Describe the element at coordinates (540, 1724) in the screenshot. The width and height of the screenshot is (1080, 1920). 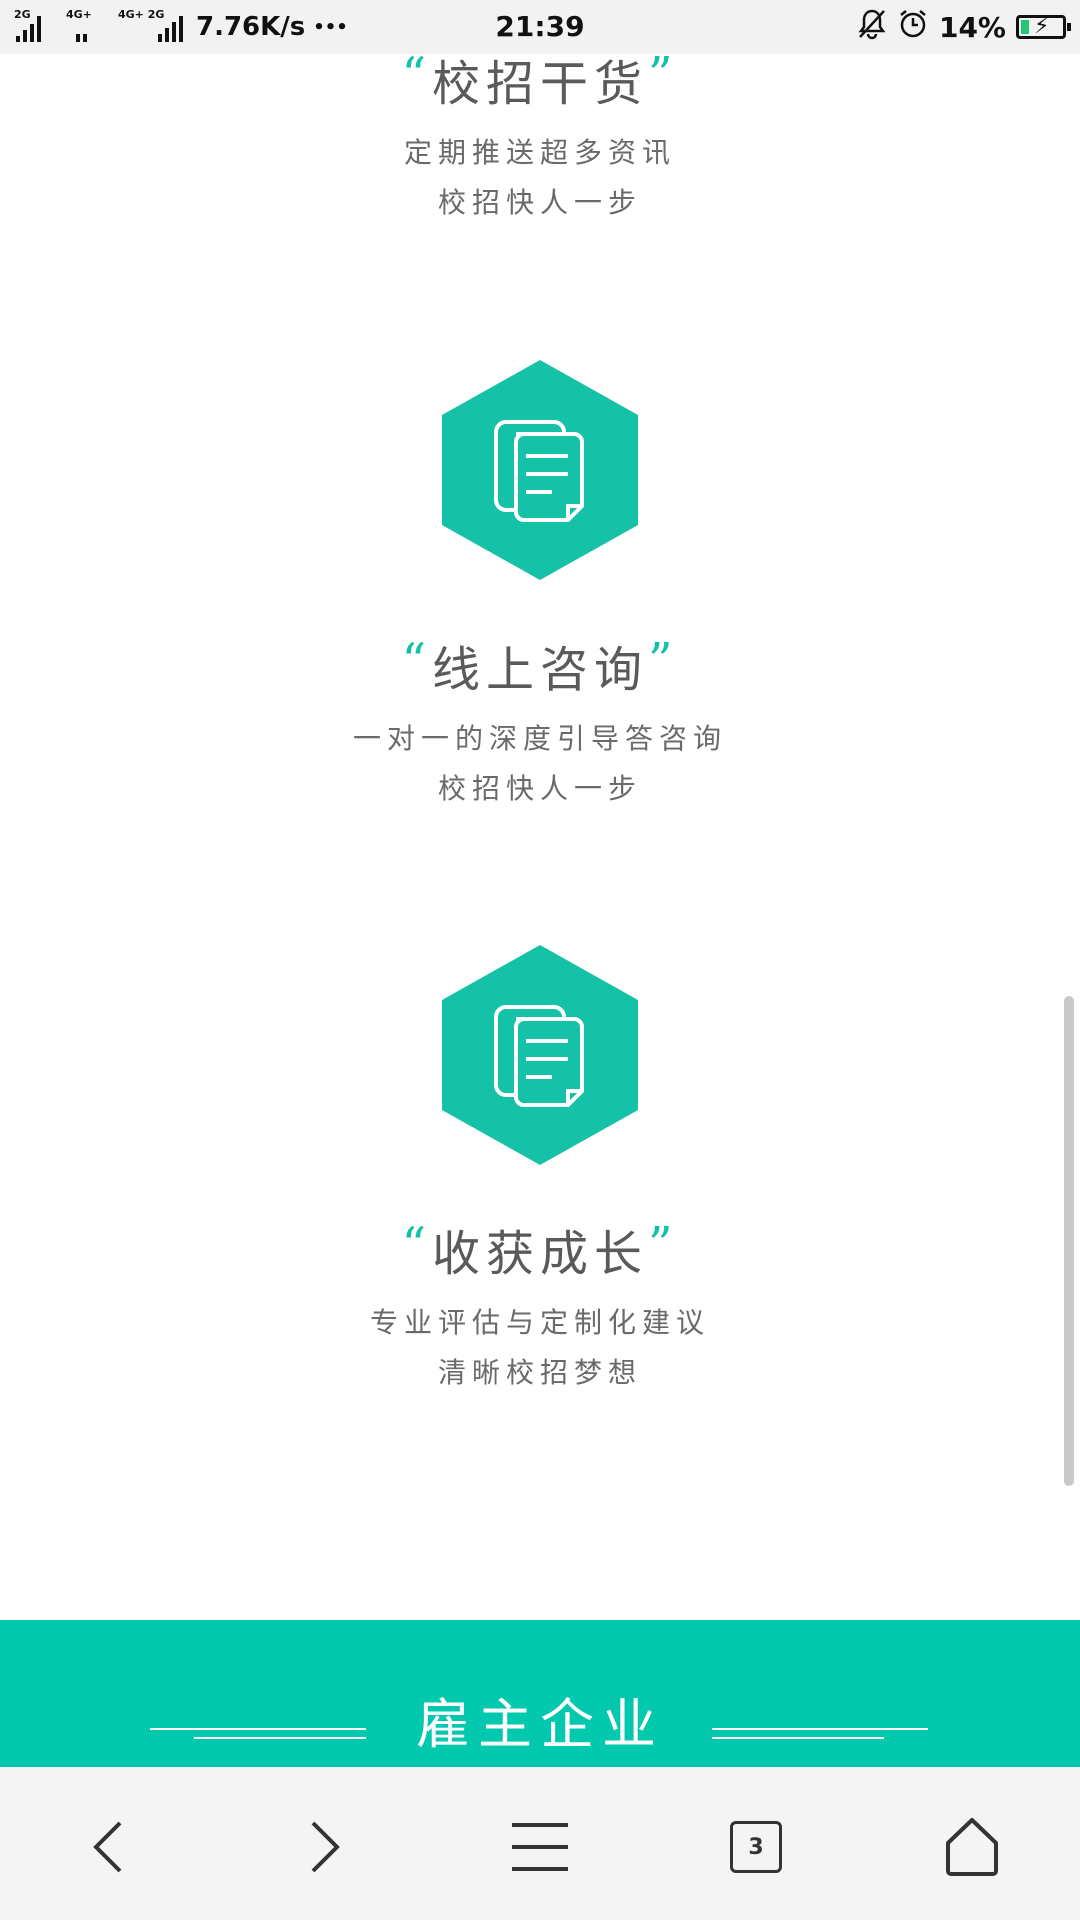
I see `section-heading: 雇主企业` at that location.